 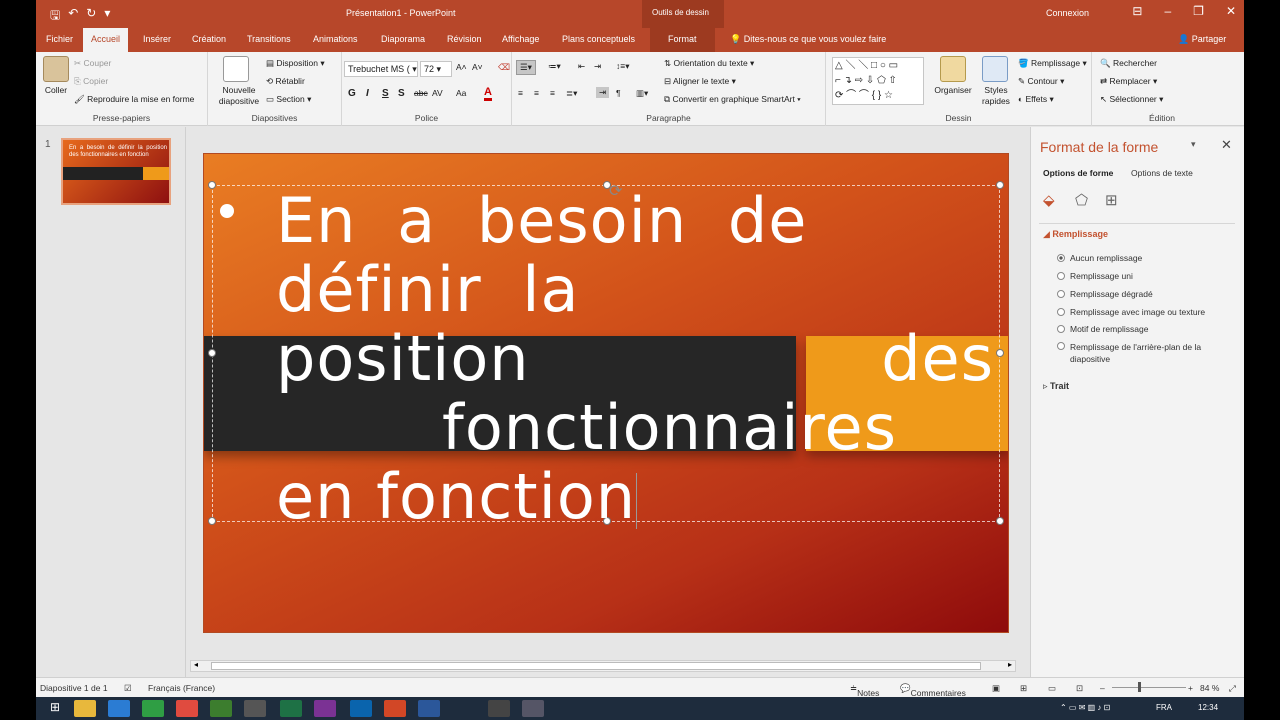 What do you see at coordinates (403, 39) in the screenshot?
I see `tab-slideshow: Diaporama` at bounding box center [403, 39].